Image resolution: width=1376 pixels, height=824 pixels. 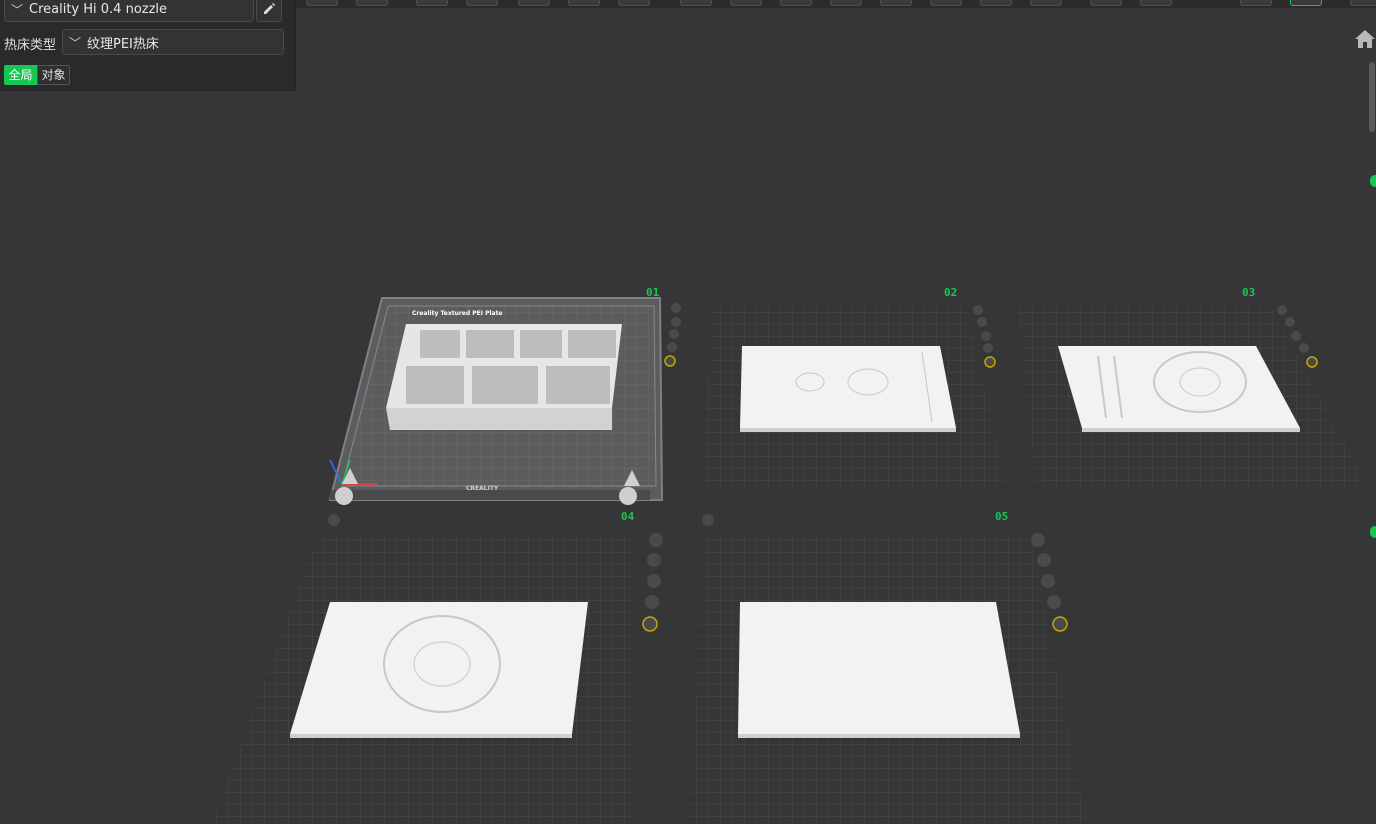 I want to click on edit-printer-button, so click(x=269, y=11).